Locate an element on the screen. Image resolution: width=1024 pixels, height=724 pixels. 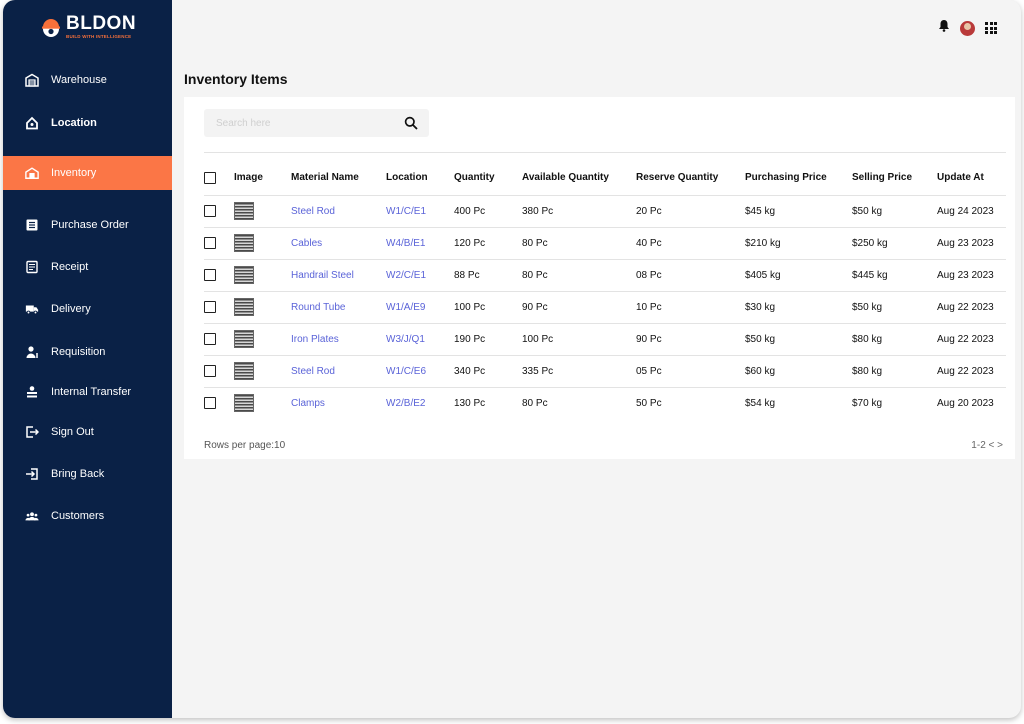
location-cell: W2/C/E1 is located at coordinates (420, 274).